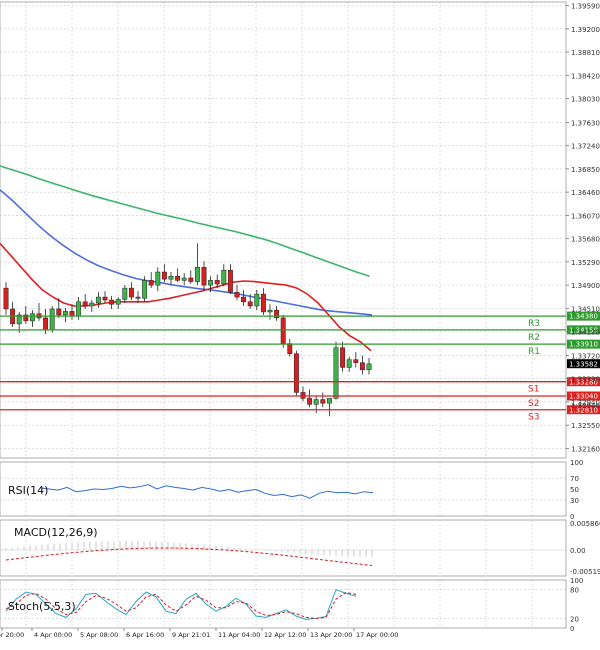 Image resolution: width=600 pixels, height=650 pixels. Describe the element at coordinates (12, 635) in the screenshot. I see `time-tick-label: 3 Apr 20:00` at that location.